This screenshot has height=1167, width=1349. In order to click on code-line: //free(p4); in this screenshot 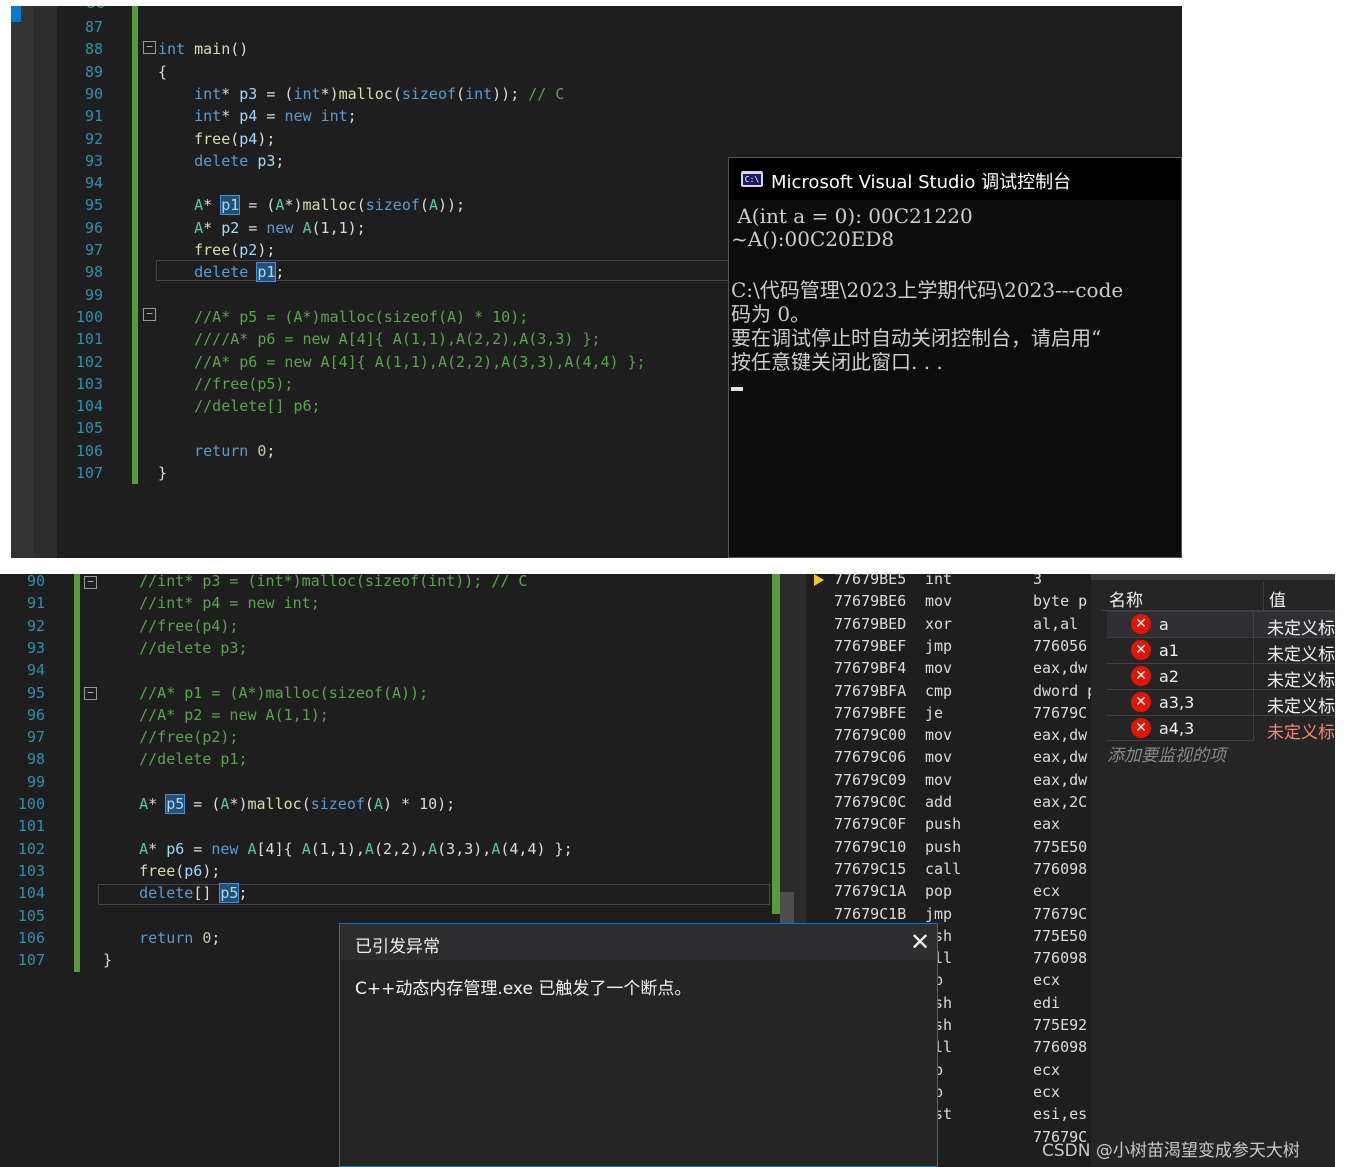, I will do `click(170, 626)`.